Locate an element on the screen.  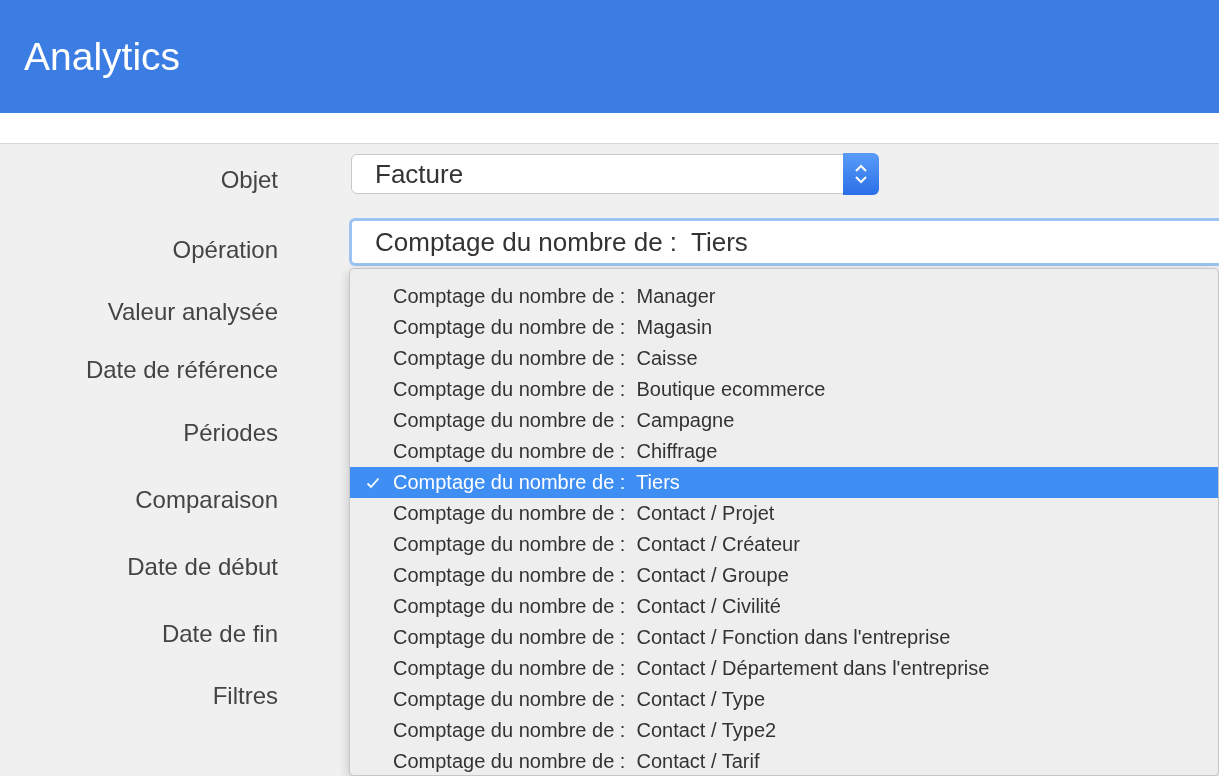
field-label: Date de début is located at coordinates (202, 566).